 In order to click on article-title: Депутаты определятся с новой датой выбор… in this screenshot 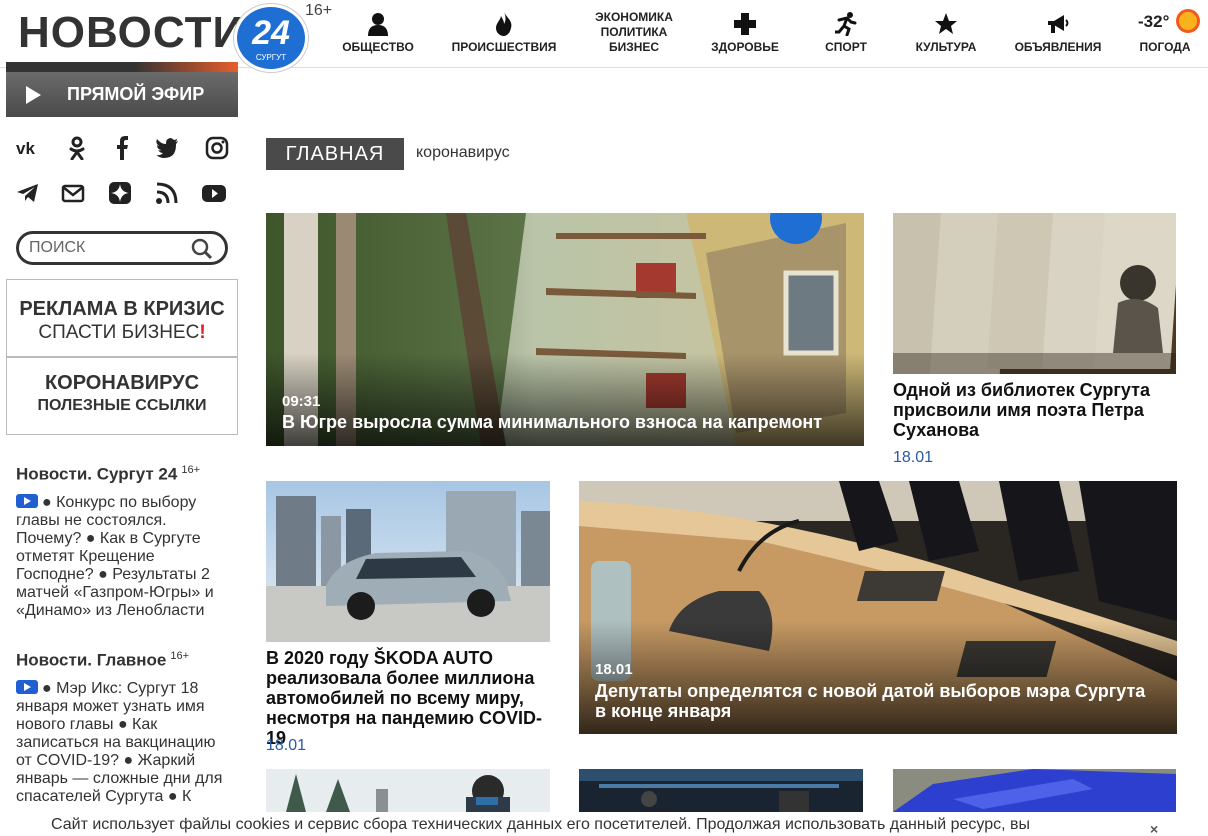, I will do `click(870, 701)`.